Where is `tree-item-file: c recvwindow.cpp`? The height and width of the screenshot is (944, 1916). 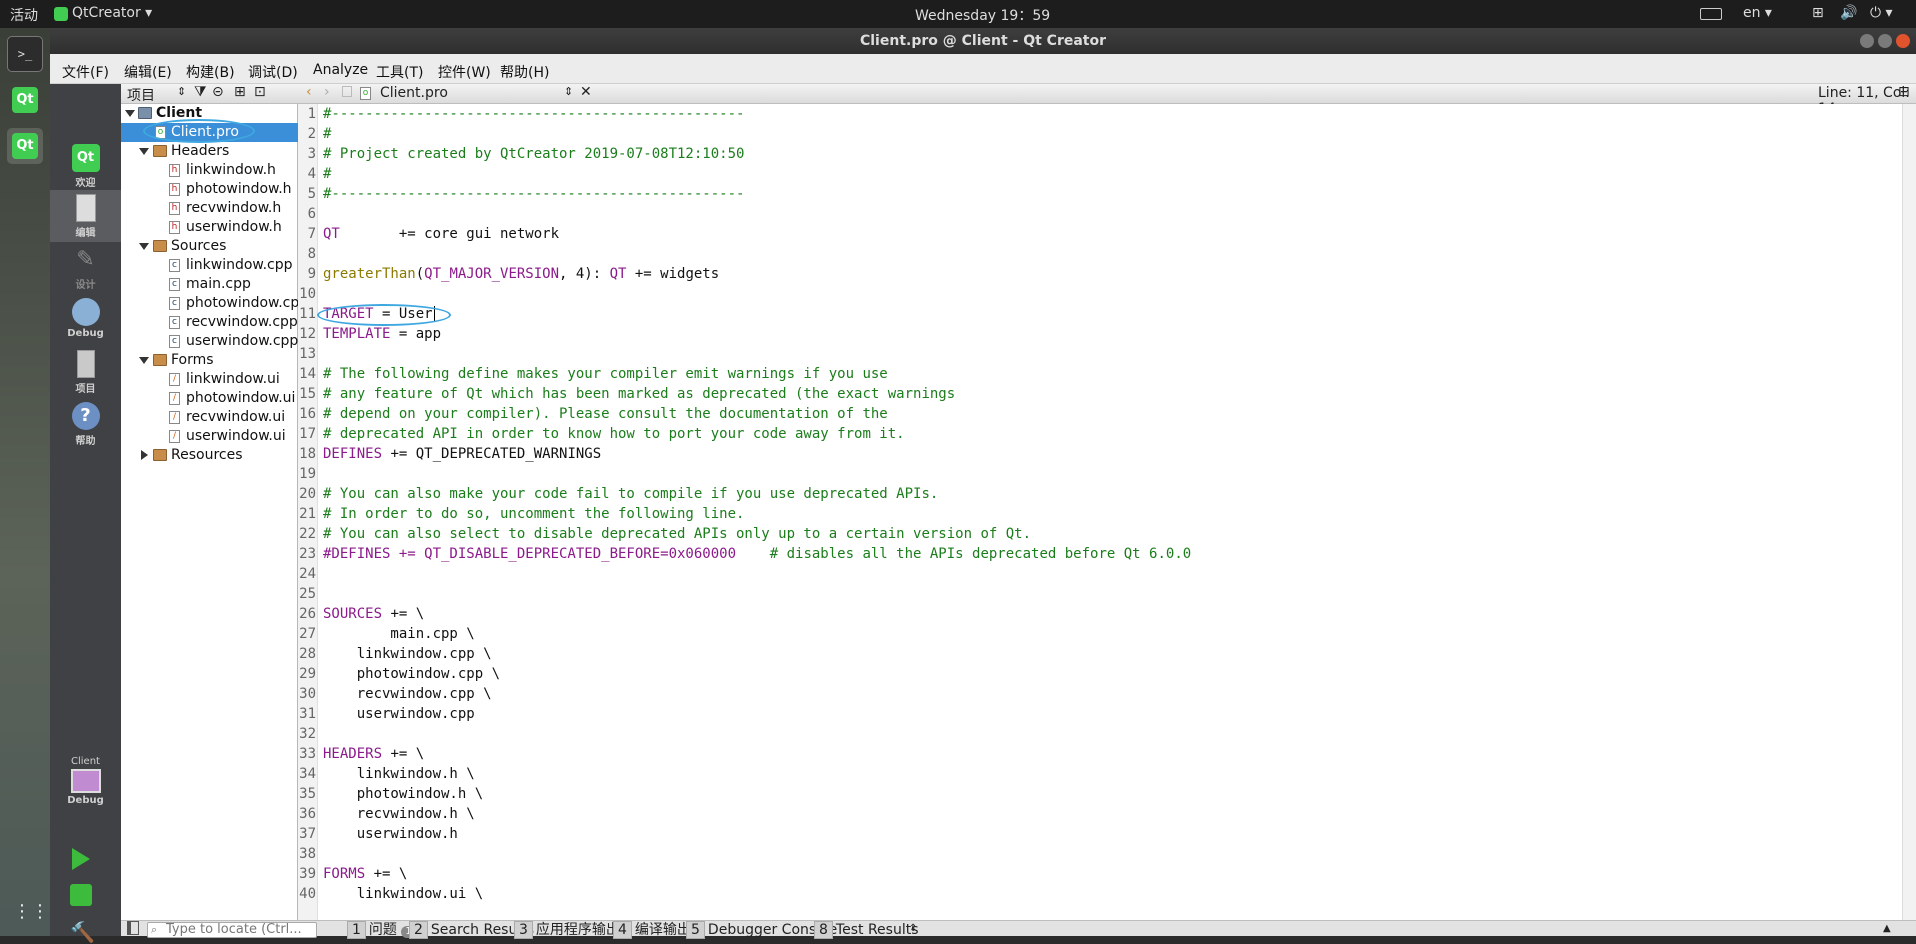
tree-item-file: c recvwindow.cpp is located at coordinates (209, 322).